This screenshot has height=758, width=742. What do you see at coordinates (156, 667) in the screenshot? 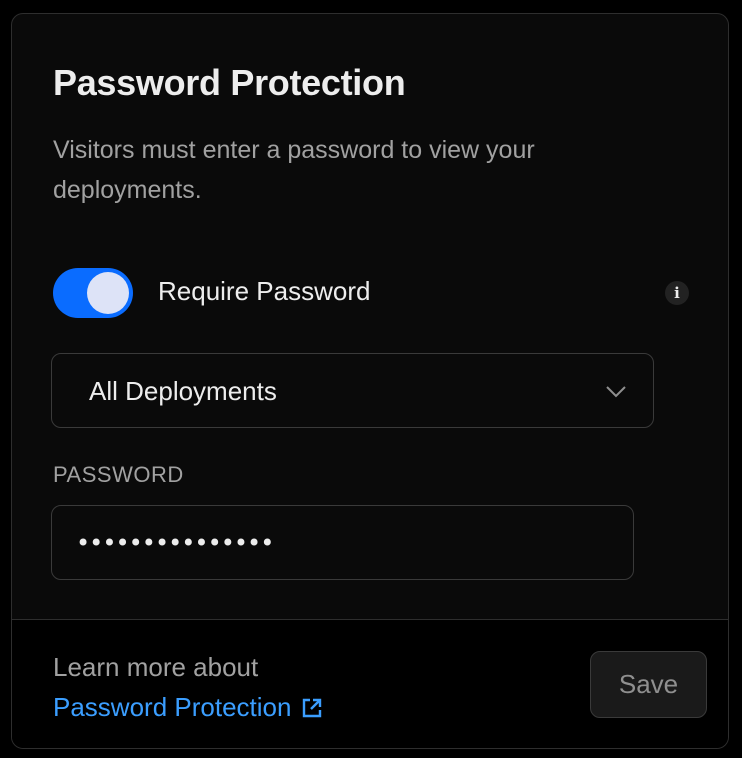
I see `learn-more-text: Learn more about` at bounding box center [156, 667].